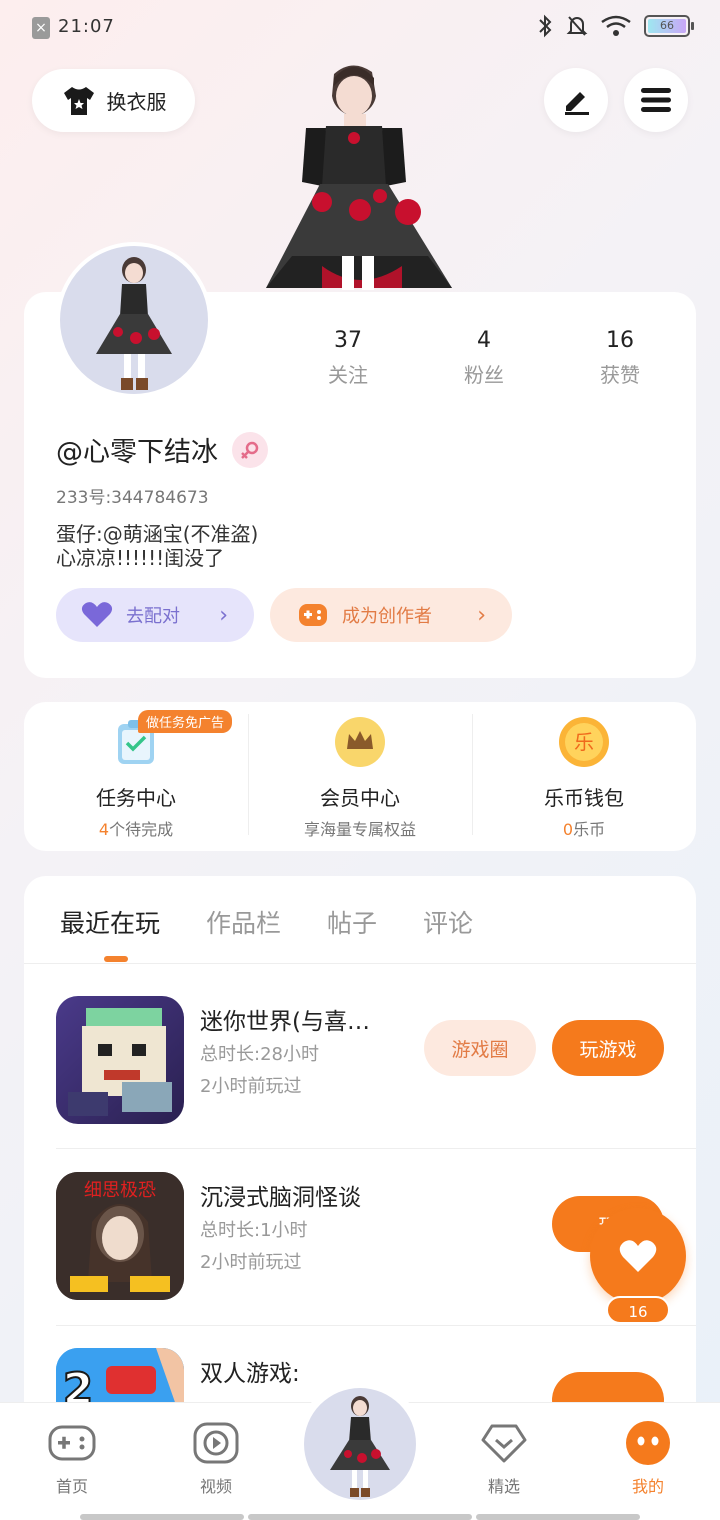  What do you see at coordinates (568, 829) in the screenshot?
I see `coin-balance: 0` at bounding box center [568, 829].